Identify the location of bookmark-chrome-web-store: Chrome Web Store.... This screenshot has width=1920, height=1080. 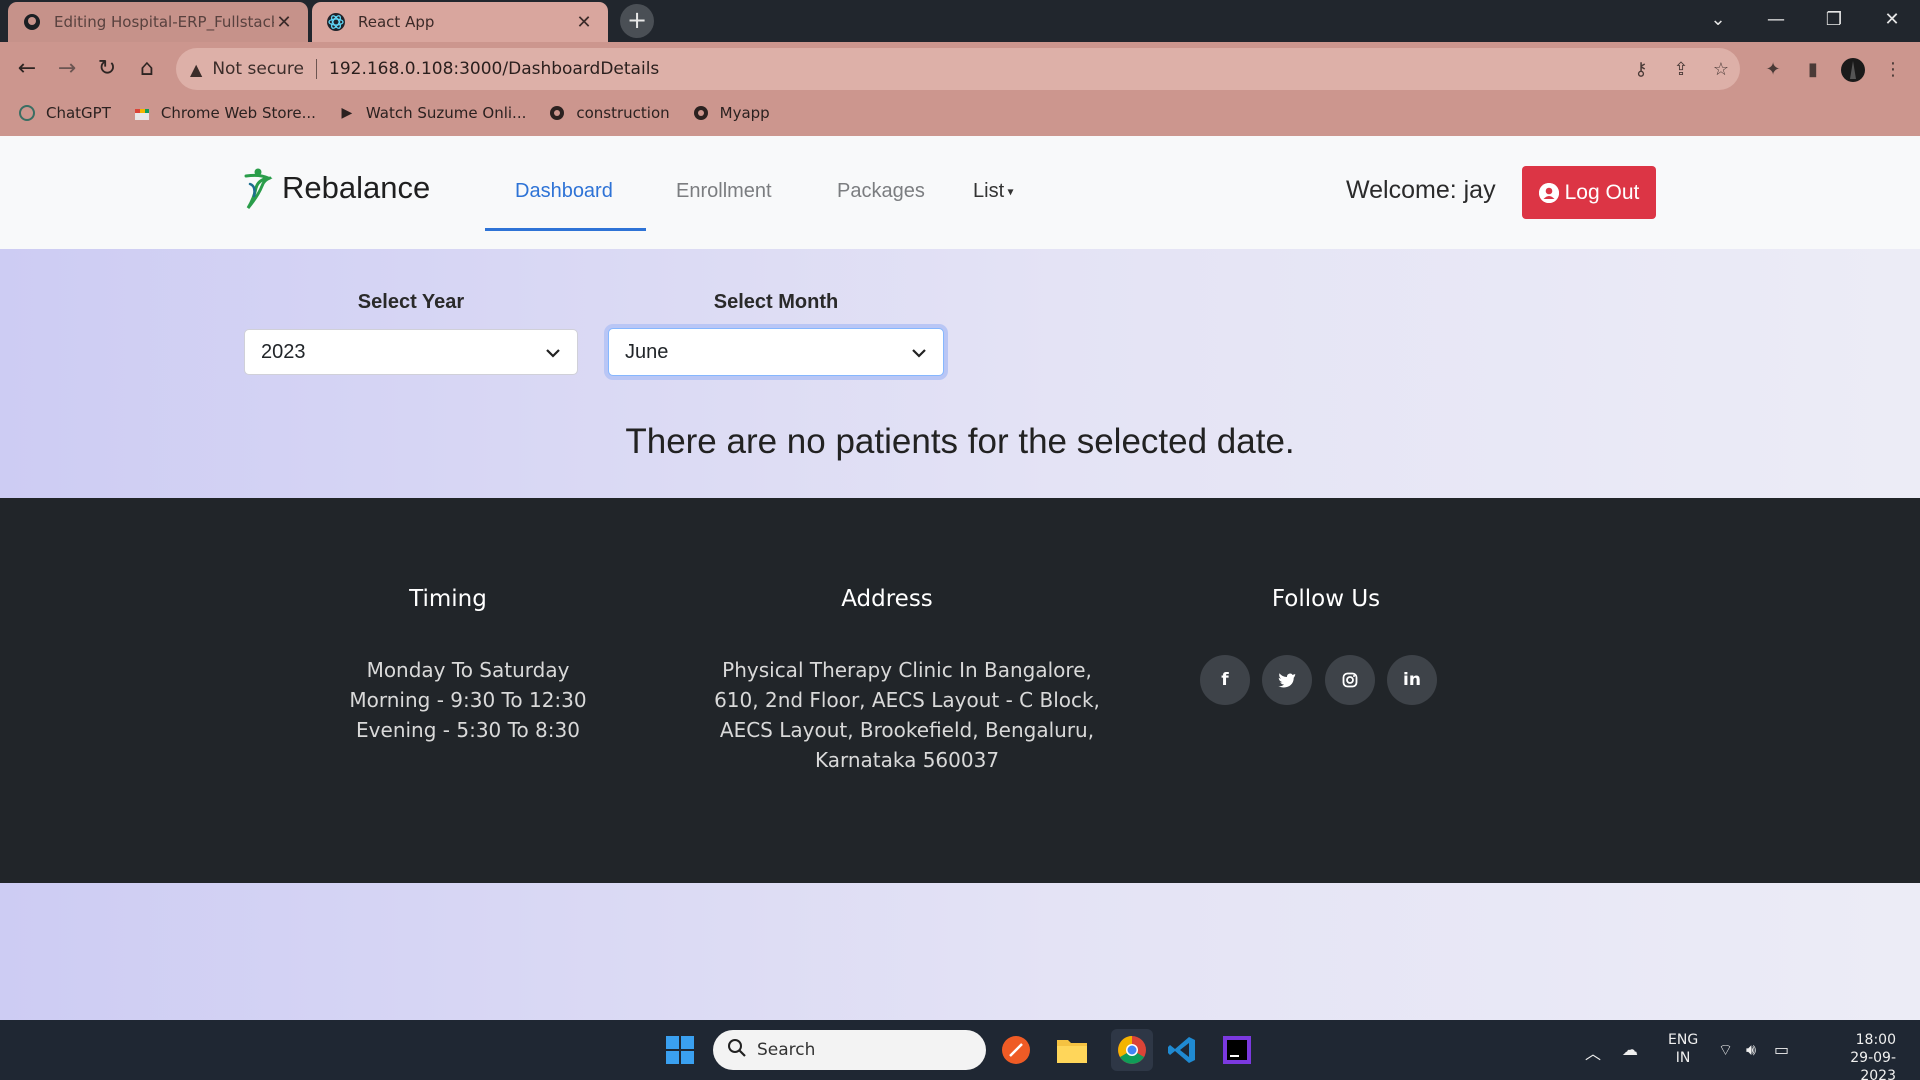
(224, 113).